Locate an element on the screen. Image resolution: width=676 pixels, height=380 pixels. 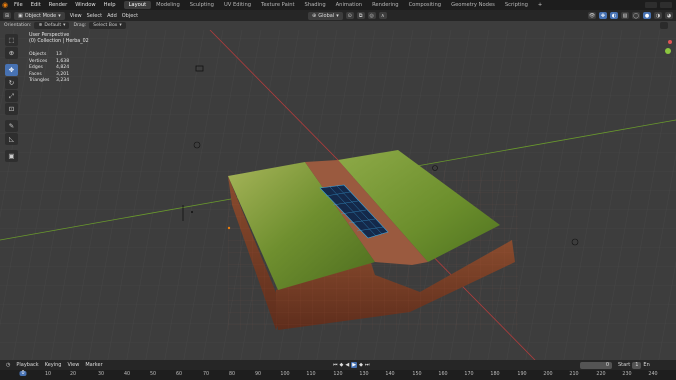
blender-logo-icon: ◉ is located at coordinates (5, 5).